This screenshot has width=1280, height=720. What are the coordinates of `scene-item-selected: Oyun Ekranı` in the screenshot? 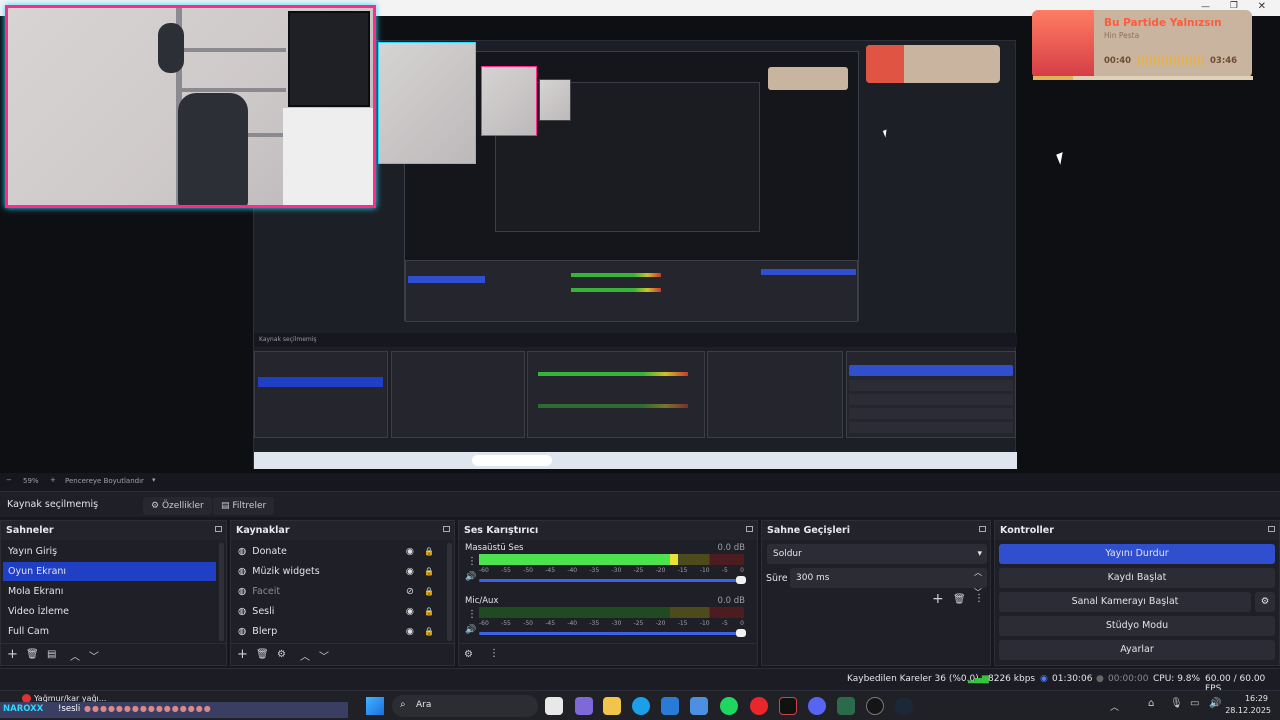 It's located at (109, 571).